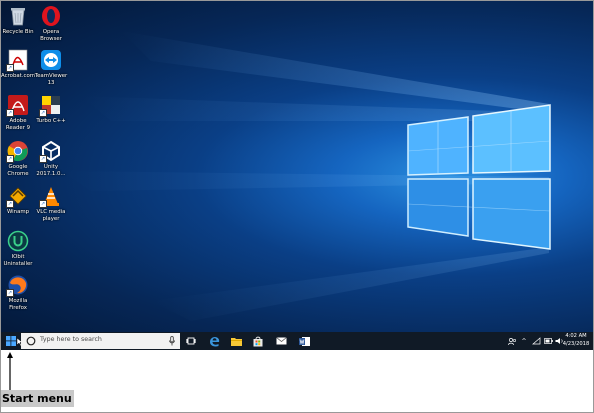 This screenshot has width=594, height=413. I want to click on desktop-icon-label: Acrobat.com, so click(18, 76).